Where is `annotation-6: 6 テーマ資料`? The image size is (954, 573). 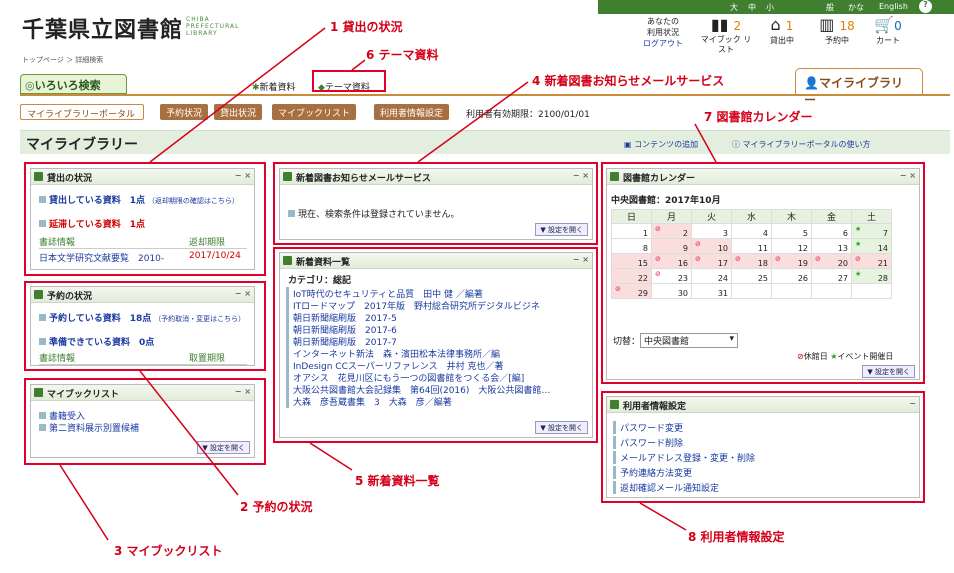
annotation-6: 6 テーマ資料 is located at coordinates (402, 55).